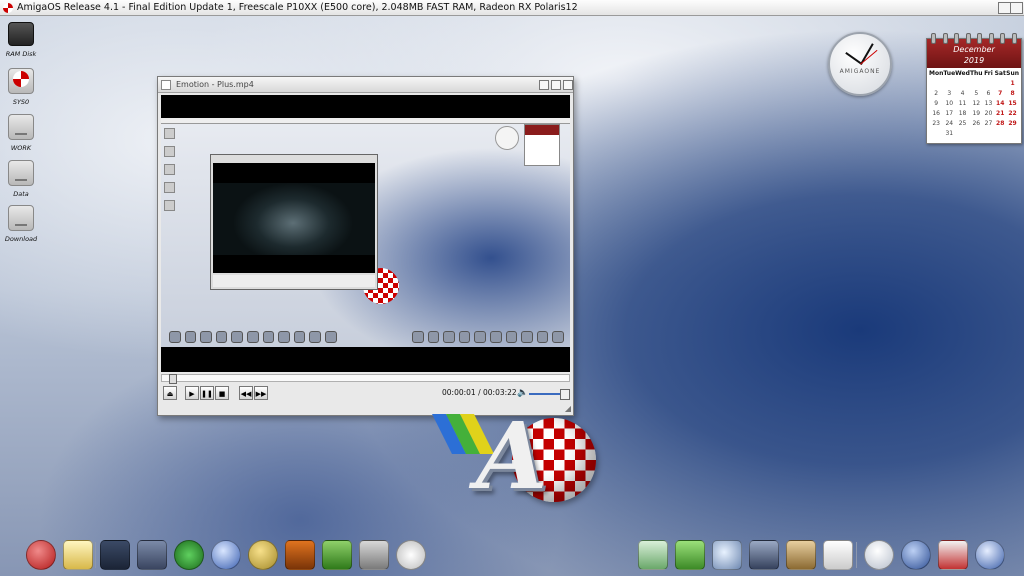 The width and height of the screenshot is (1024, 576). I want to click on calendar-weekday: Thu, so click(976, 73).